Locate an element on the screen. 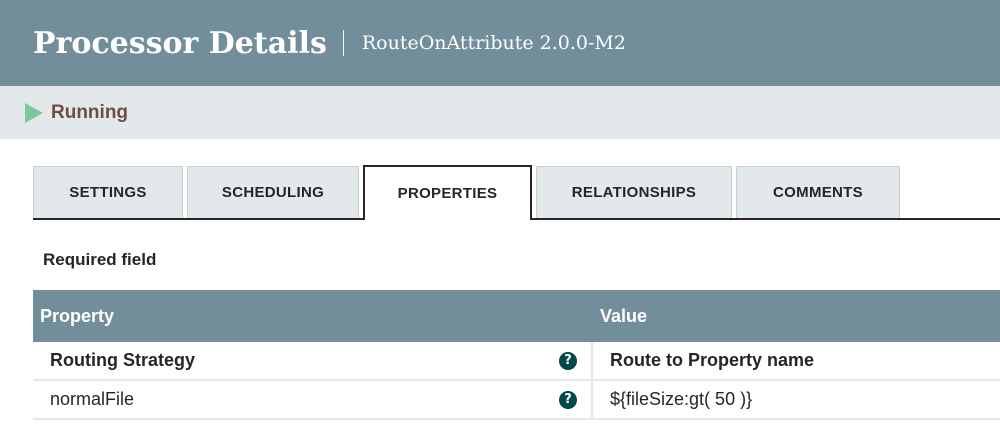 This screenshot has width=1000, height=445. property-value-cell: ${fileSize:gt( 50 )} is located at coordinates (796, 399).